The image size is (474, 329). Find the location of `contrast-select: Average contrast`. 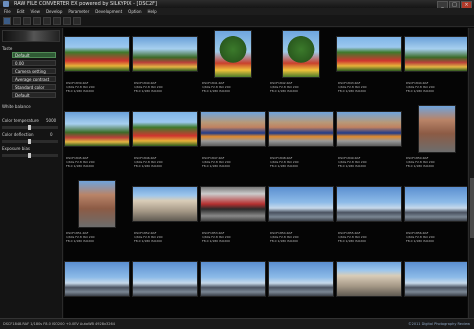

contrast-select: Average contrast is located at coordinates (34, 79).